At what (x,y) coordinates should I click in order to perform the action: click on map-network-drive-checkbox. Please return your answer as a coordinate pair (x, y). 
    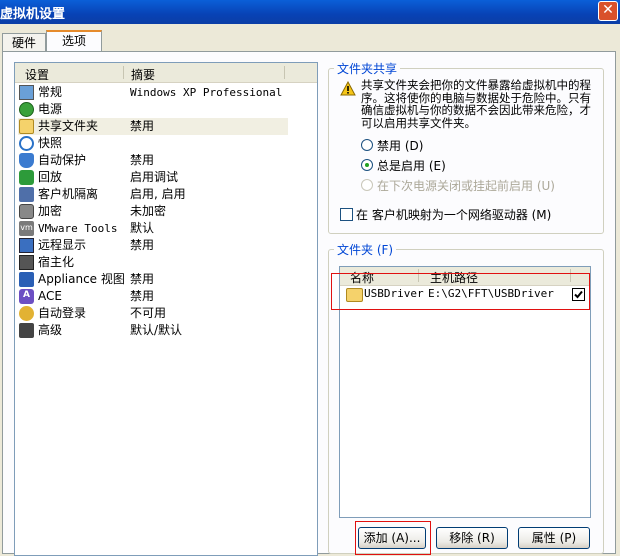
    Looking at the image, I should click on (346, 214).